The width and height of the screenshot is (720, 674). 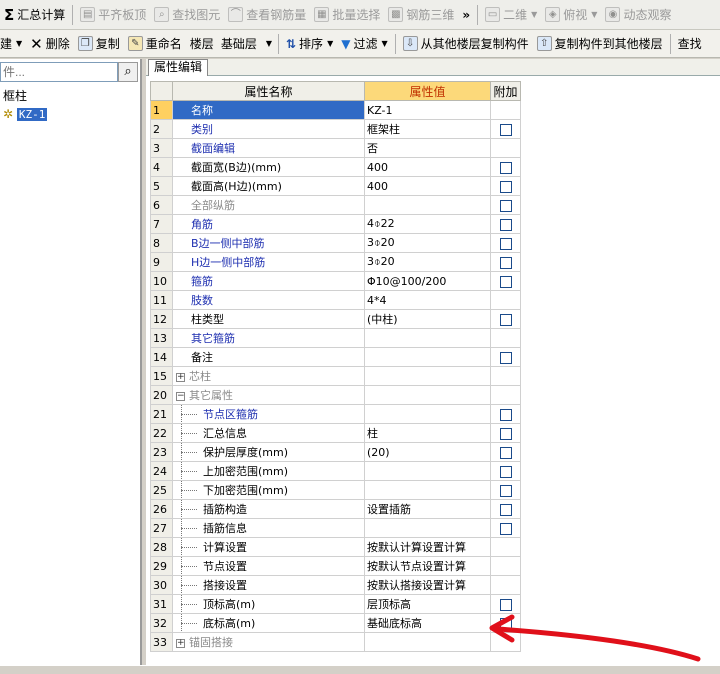 What do you see at coordinates (309, 44) in the screenshot?
I see `sort-dropdown: ⇅ 排序 ▼` at bounding box center [309, 44].